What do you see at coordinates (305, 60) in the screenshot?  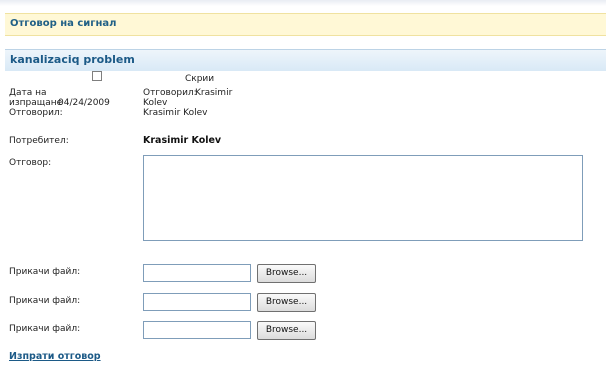 I see `section-header: kanalizaciq problem` at bounding box center [305, 60].